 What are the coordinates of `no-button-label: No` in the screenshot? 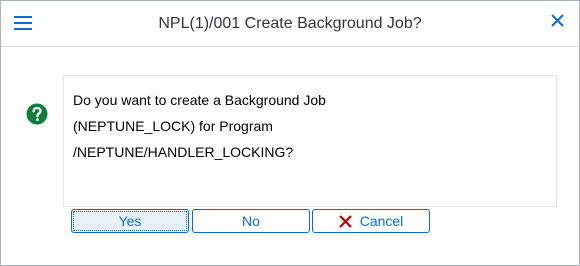 It's located at (251, 221).